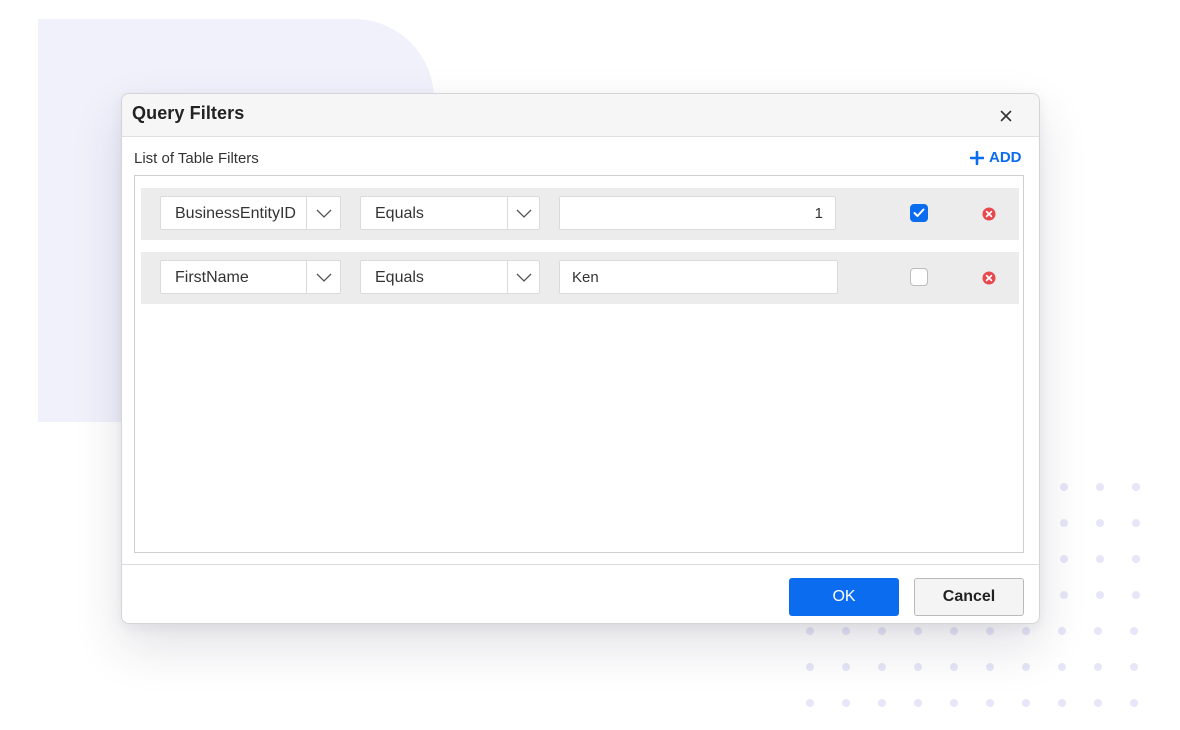 The height and width of the screenshot is (730, 1180). Describe the element at coordinates (580, 593) in the screenshot. I see `dialog-footer: OK Cancel` at that location.